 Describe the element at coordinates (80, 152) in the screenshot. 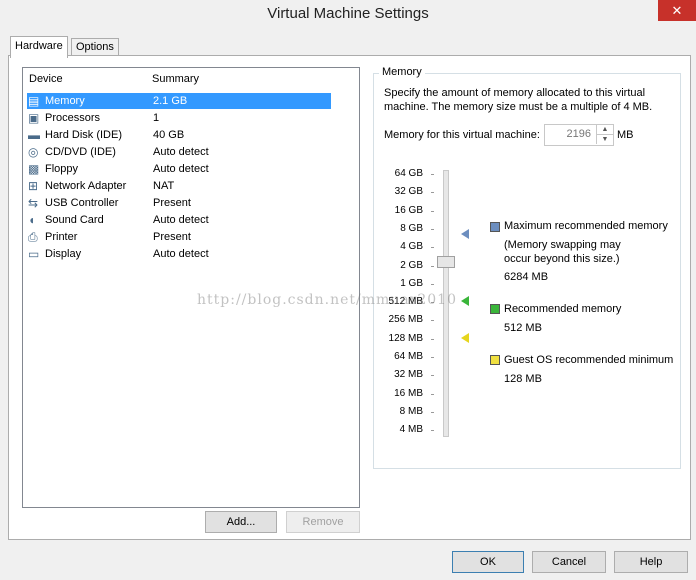

I see `device-name: CD/DVD (IDE)` at that location.